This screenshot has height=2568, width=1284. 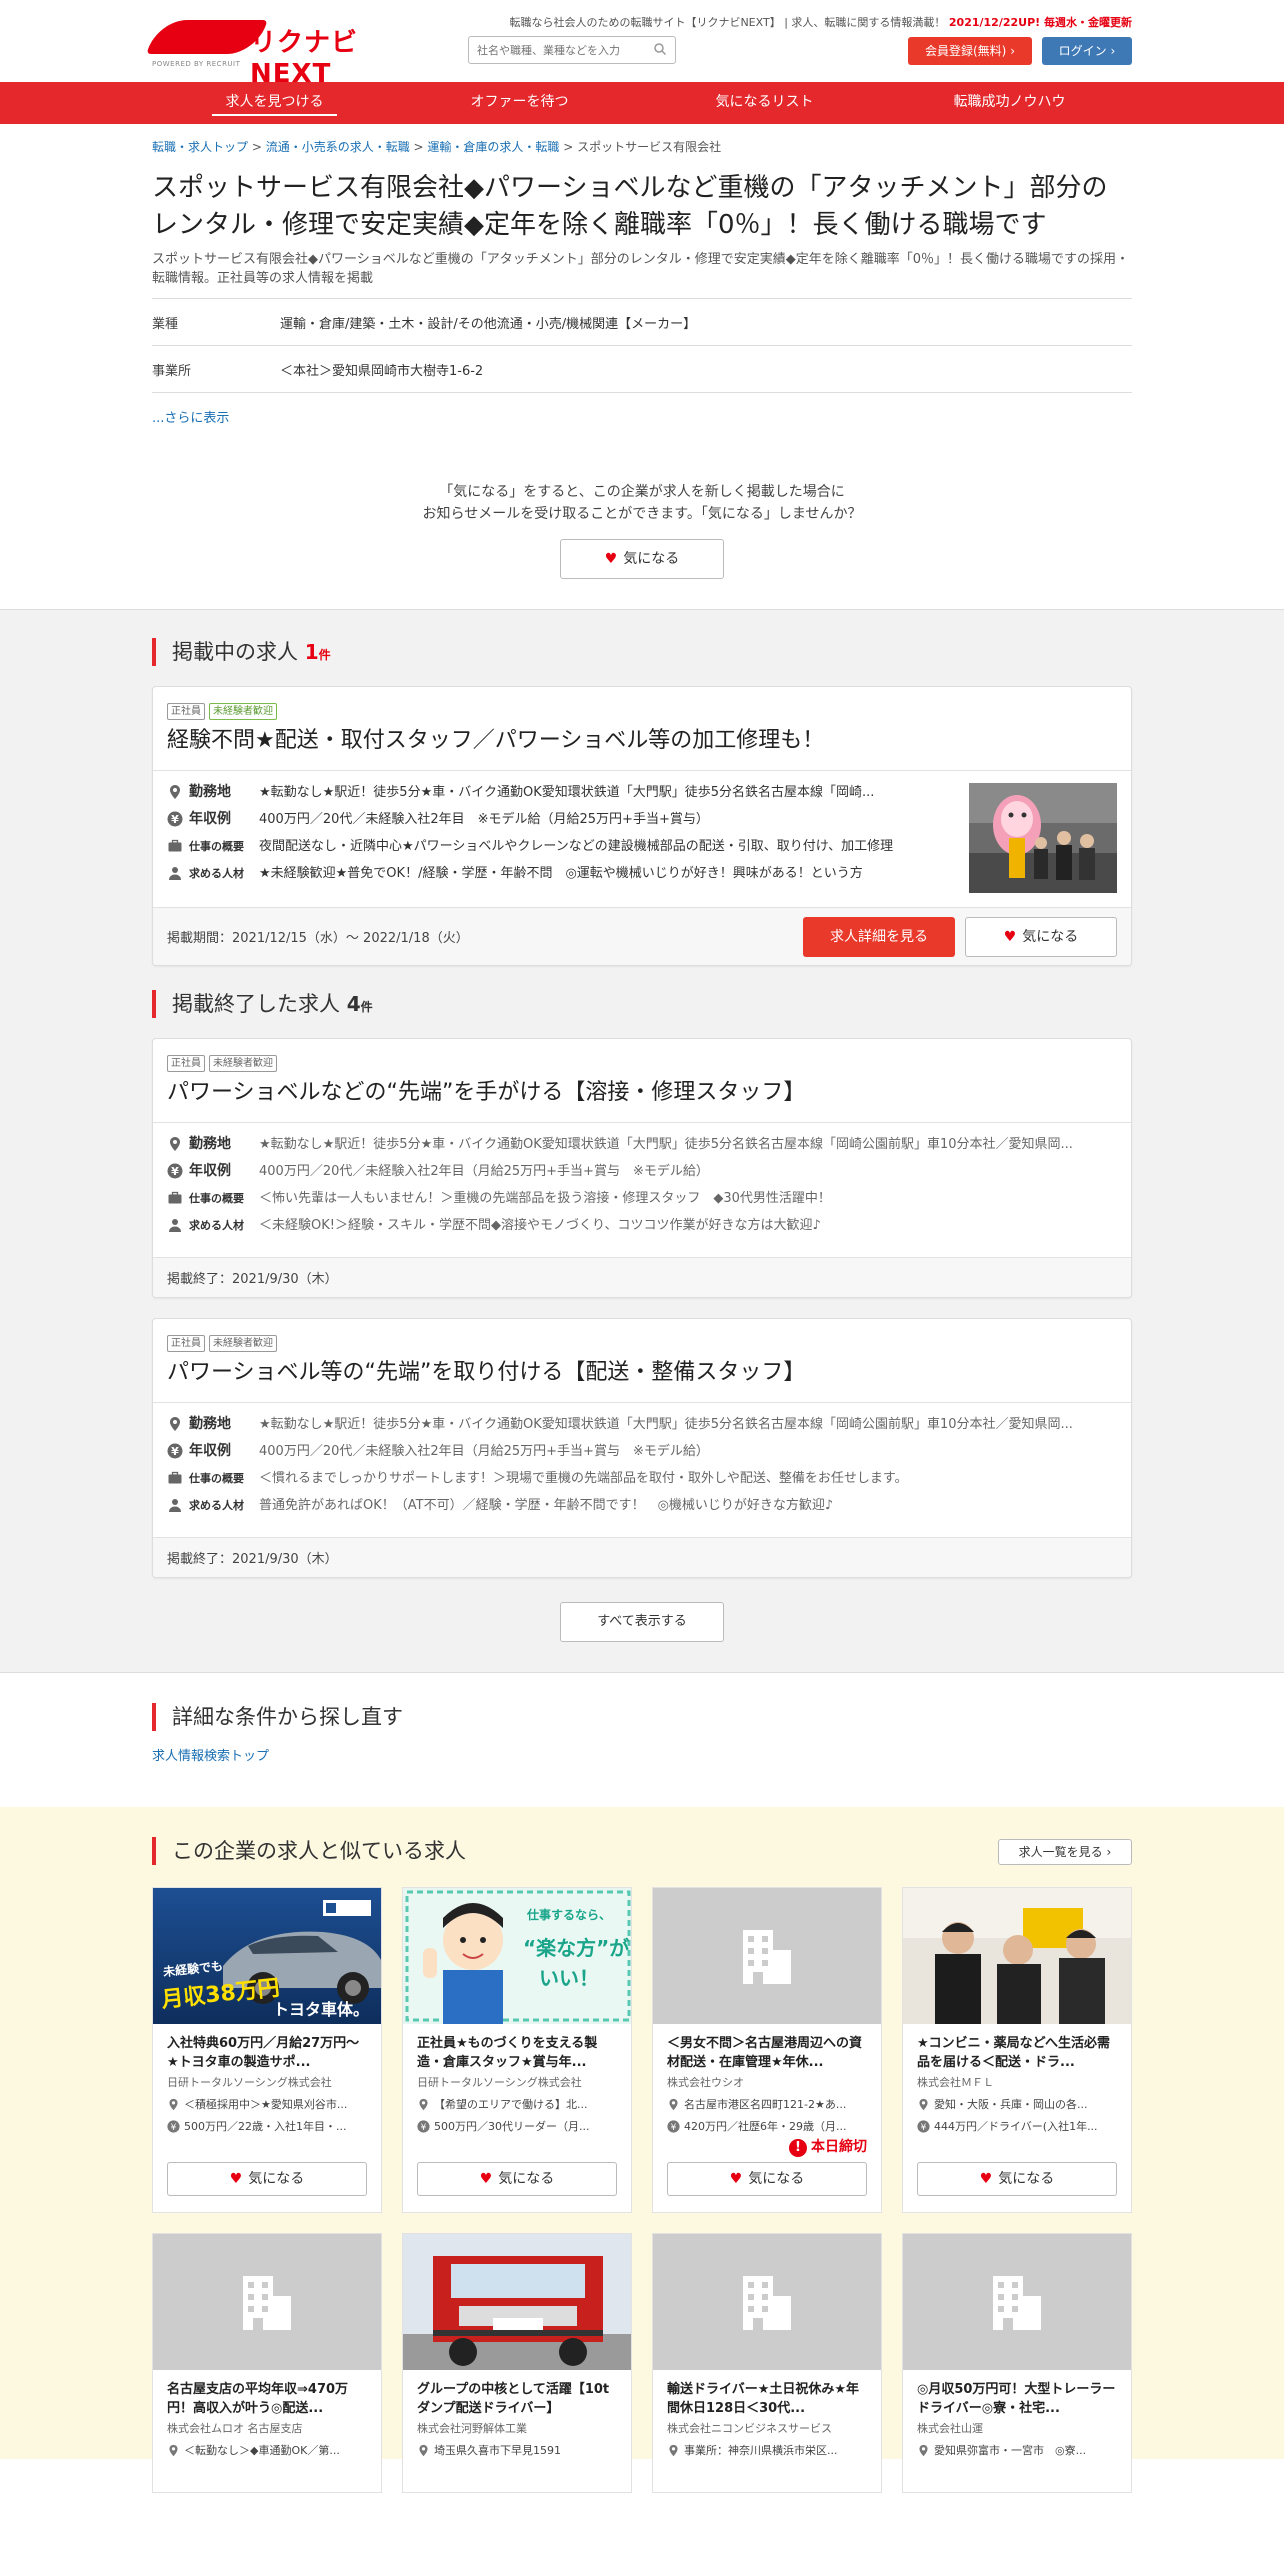 What do you see at coordinates (1065, 1852) in the screenshot?
I see `job-list-button: 求人一覧を見る ›` at bounding box center [1065, 1852].